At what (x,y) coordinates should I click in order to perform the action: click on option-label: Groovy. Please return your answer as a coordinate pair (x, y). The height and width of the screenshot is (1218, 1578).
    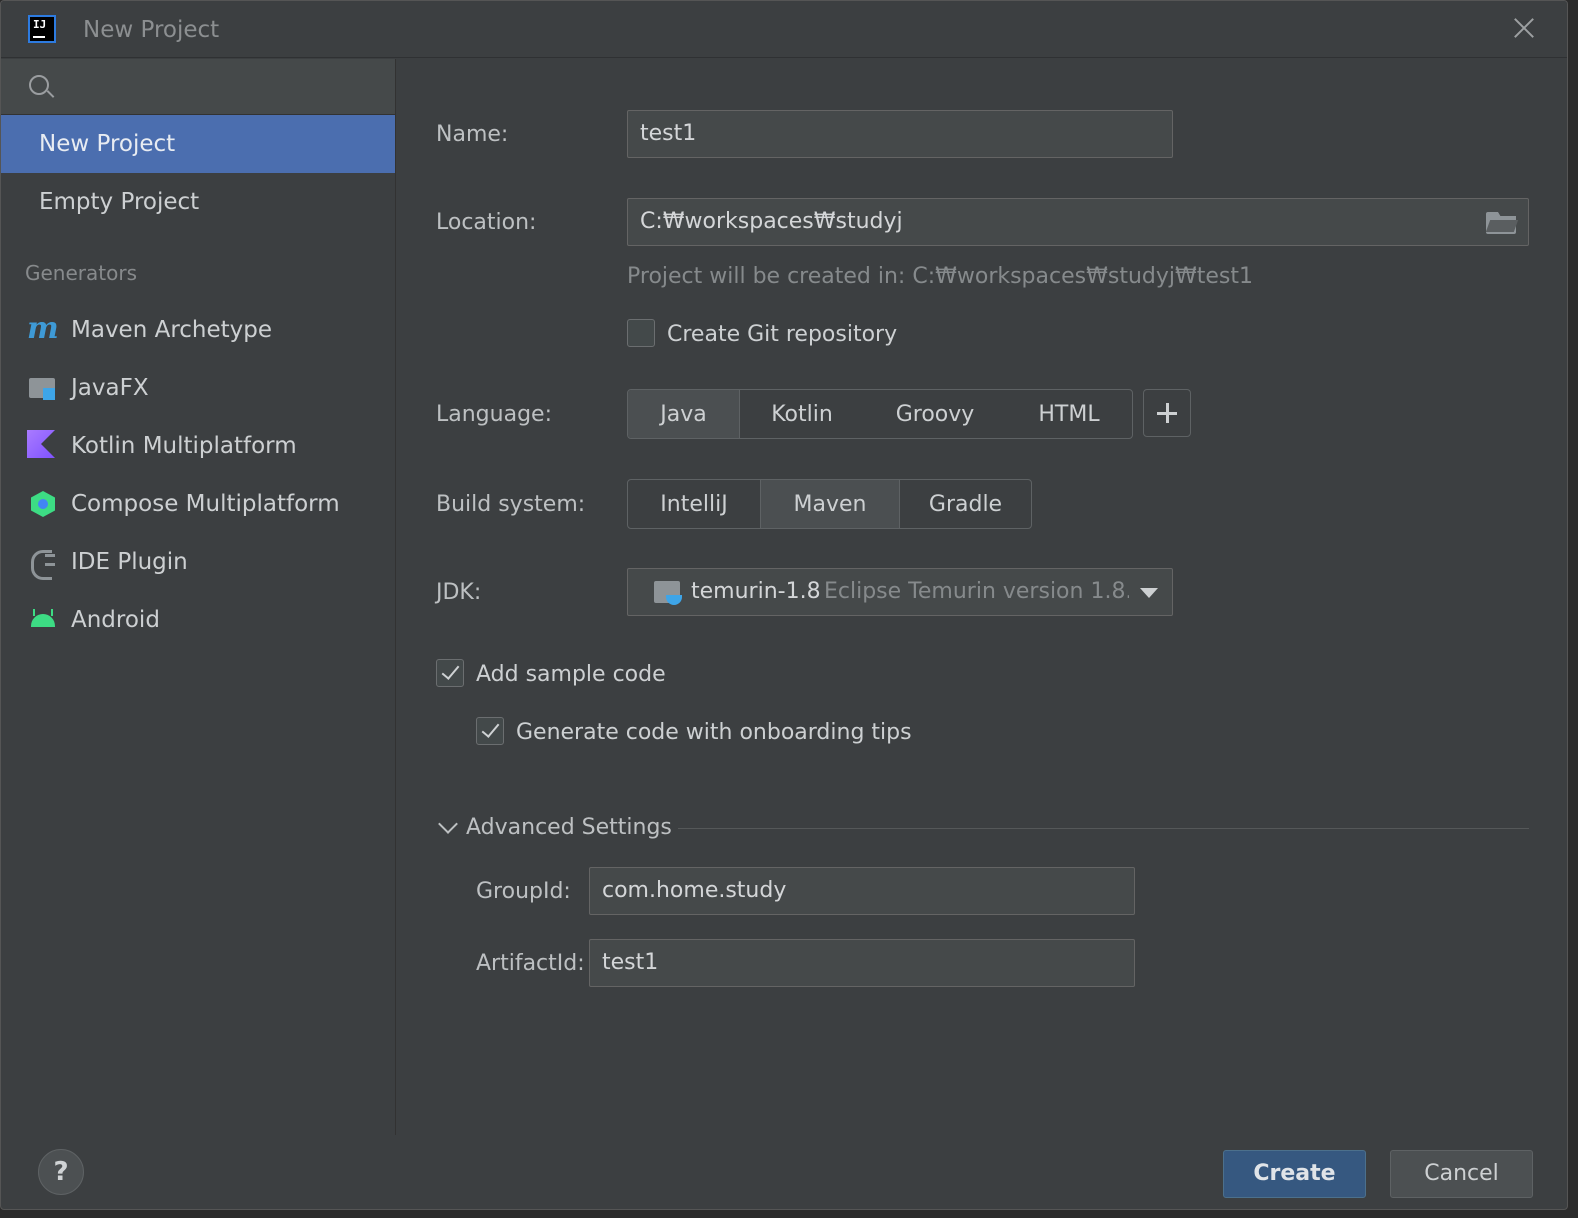
    Looking at the image, I should click on (935, 414).